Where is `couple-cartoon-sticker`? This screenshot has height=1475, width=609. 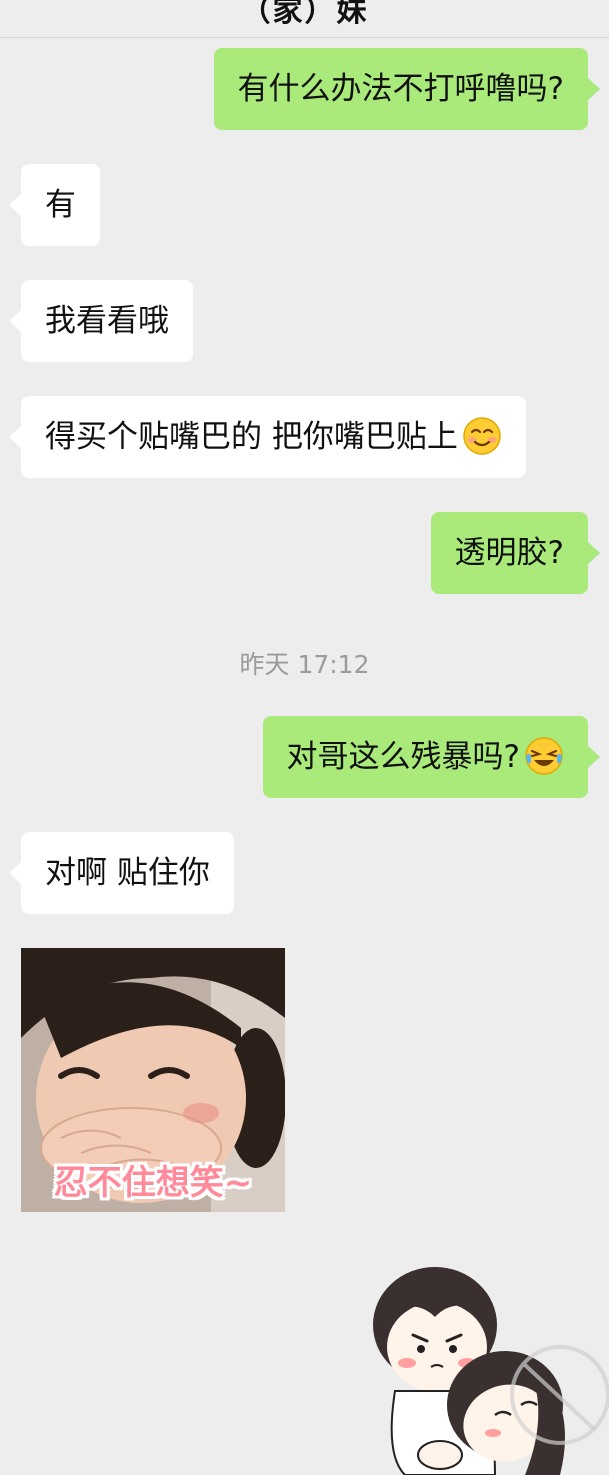
couple-cartoon-sticker is located at coordinates (477, 1365).